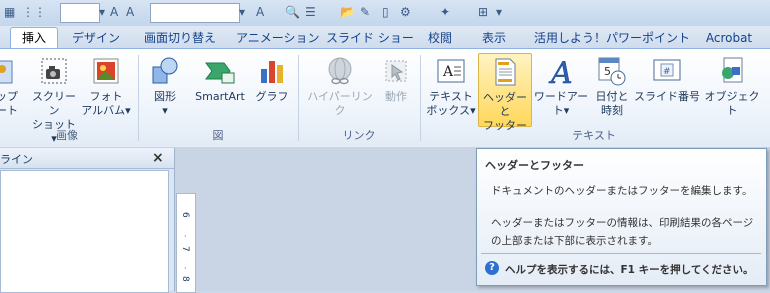 This screenshot has height=293, width=770. What do you see at coordinates (9, 12) in the screenshot?
I see `paste-icon: ▦` at bounding box center [9, 12].